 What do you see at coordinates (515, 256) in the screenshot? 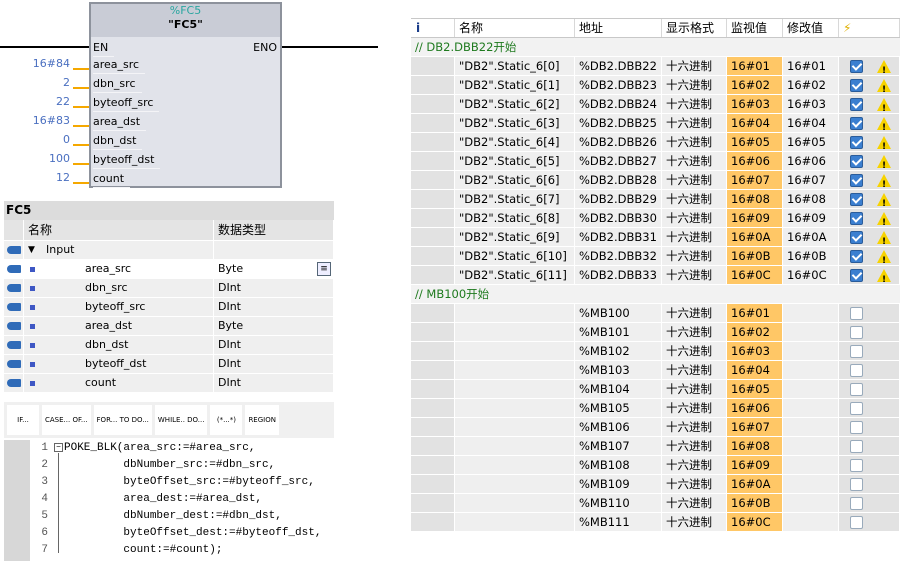
I see `tag-name: "DB2".Static_6[10]` at bounding box center [515, 256].